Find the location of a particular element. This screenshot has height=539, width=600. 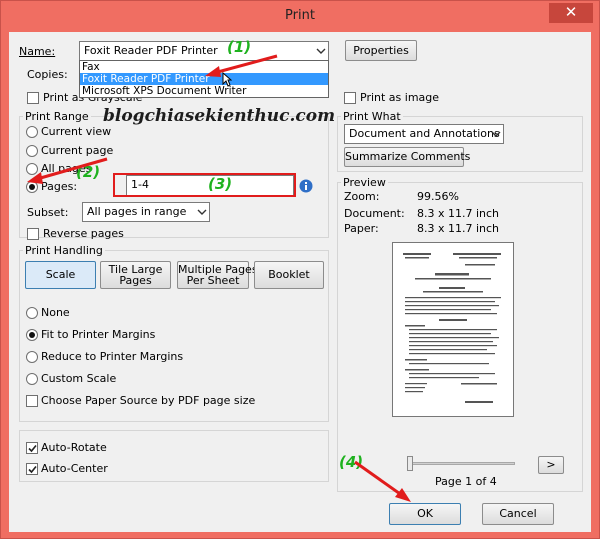

window-title: Print is located at coordinates (300, 15).